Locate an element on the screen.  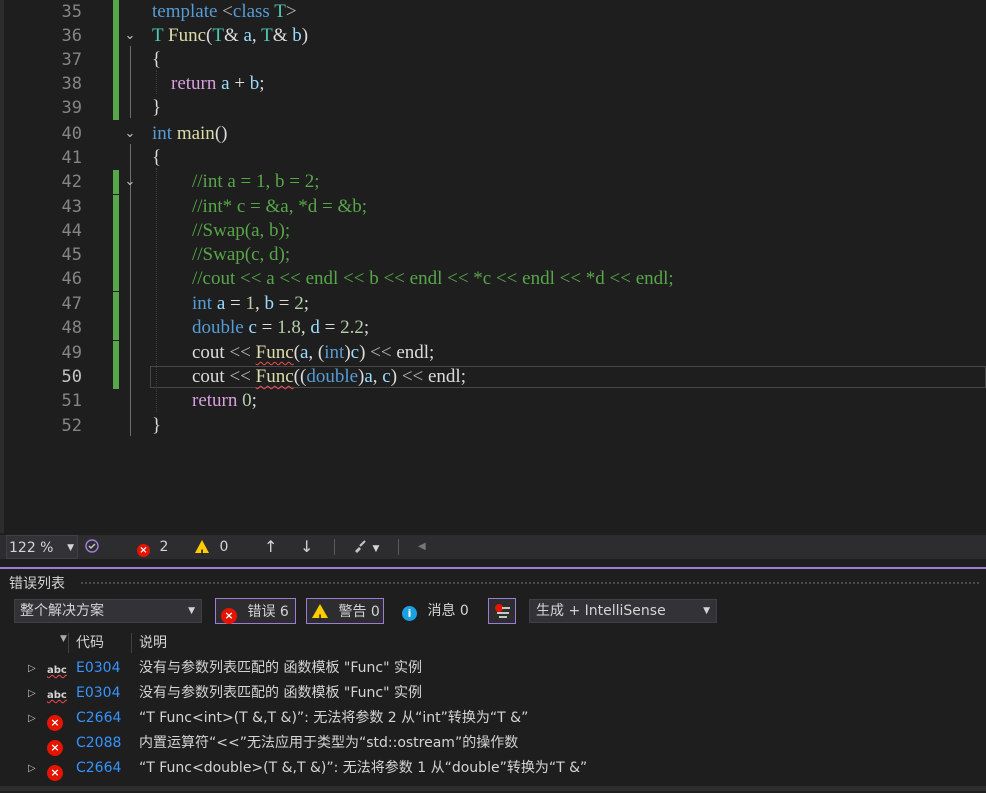
info-circle-icon: i is located at coordinates (409, 613).